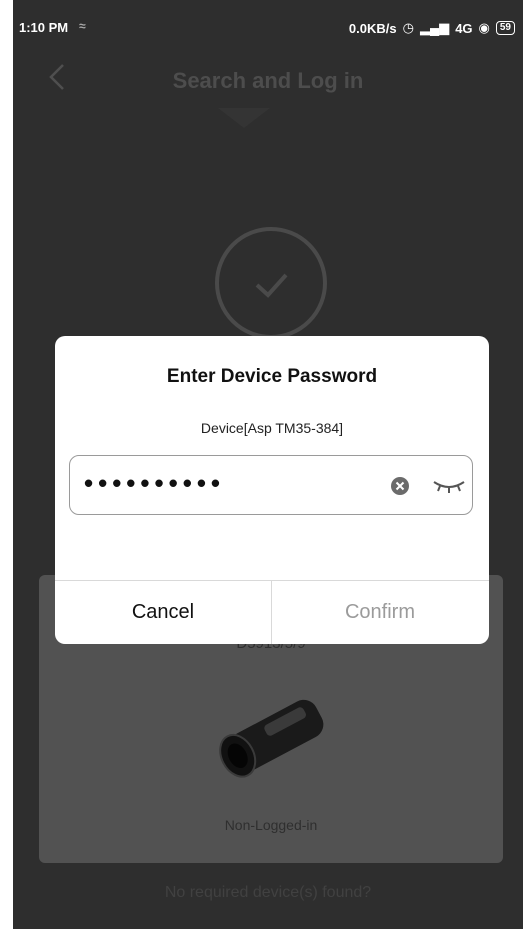 This screenshot has height=929, width=523. Describe the element at coordinates (380, 612) in the screenshot. I see `confirm-button: Confirm` at that location.